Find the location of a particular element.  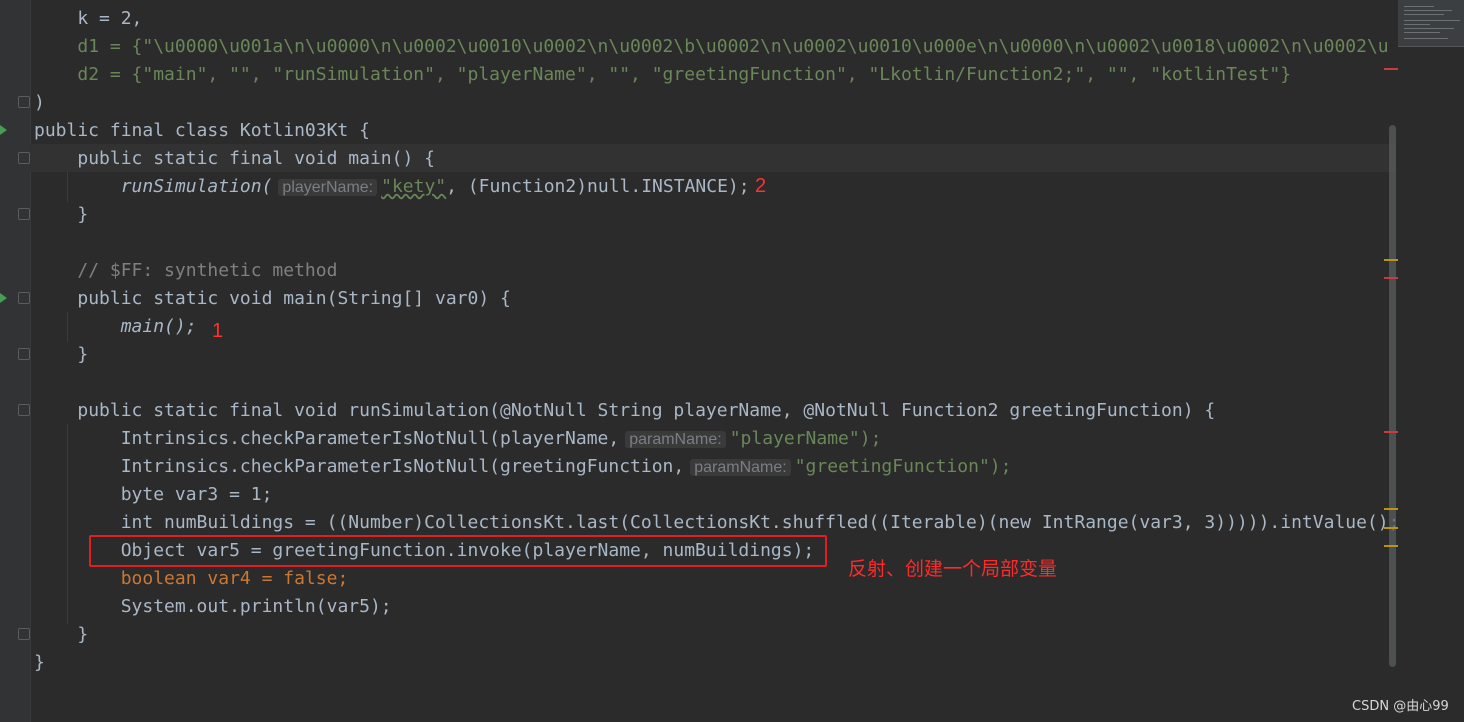

annotation-number-2: 2 is located at coordinates (761, 186).